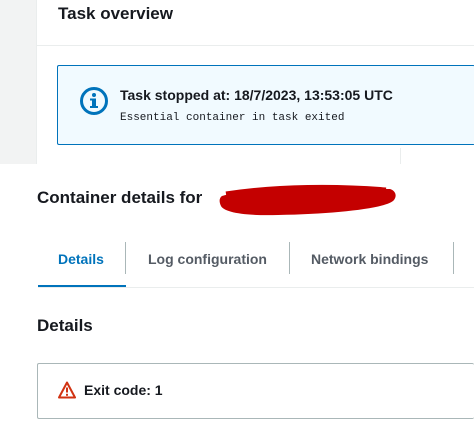  Describe the element at coordinates (255, 45) in the screenshot. I see `task-overview-divider` at that location.